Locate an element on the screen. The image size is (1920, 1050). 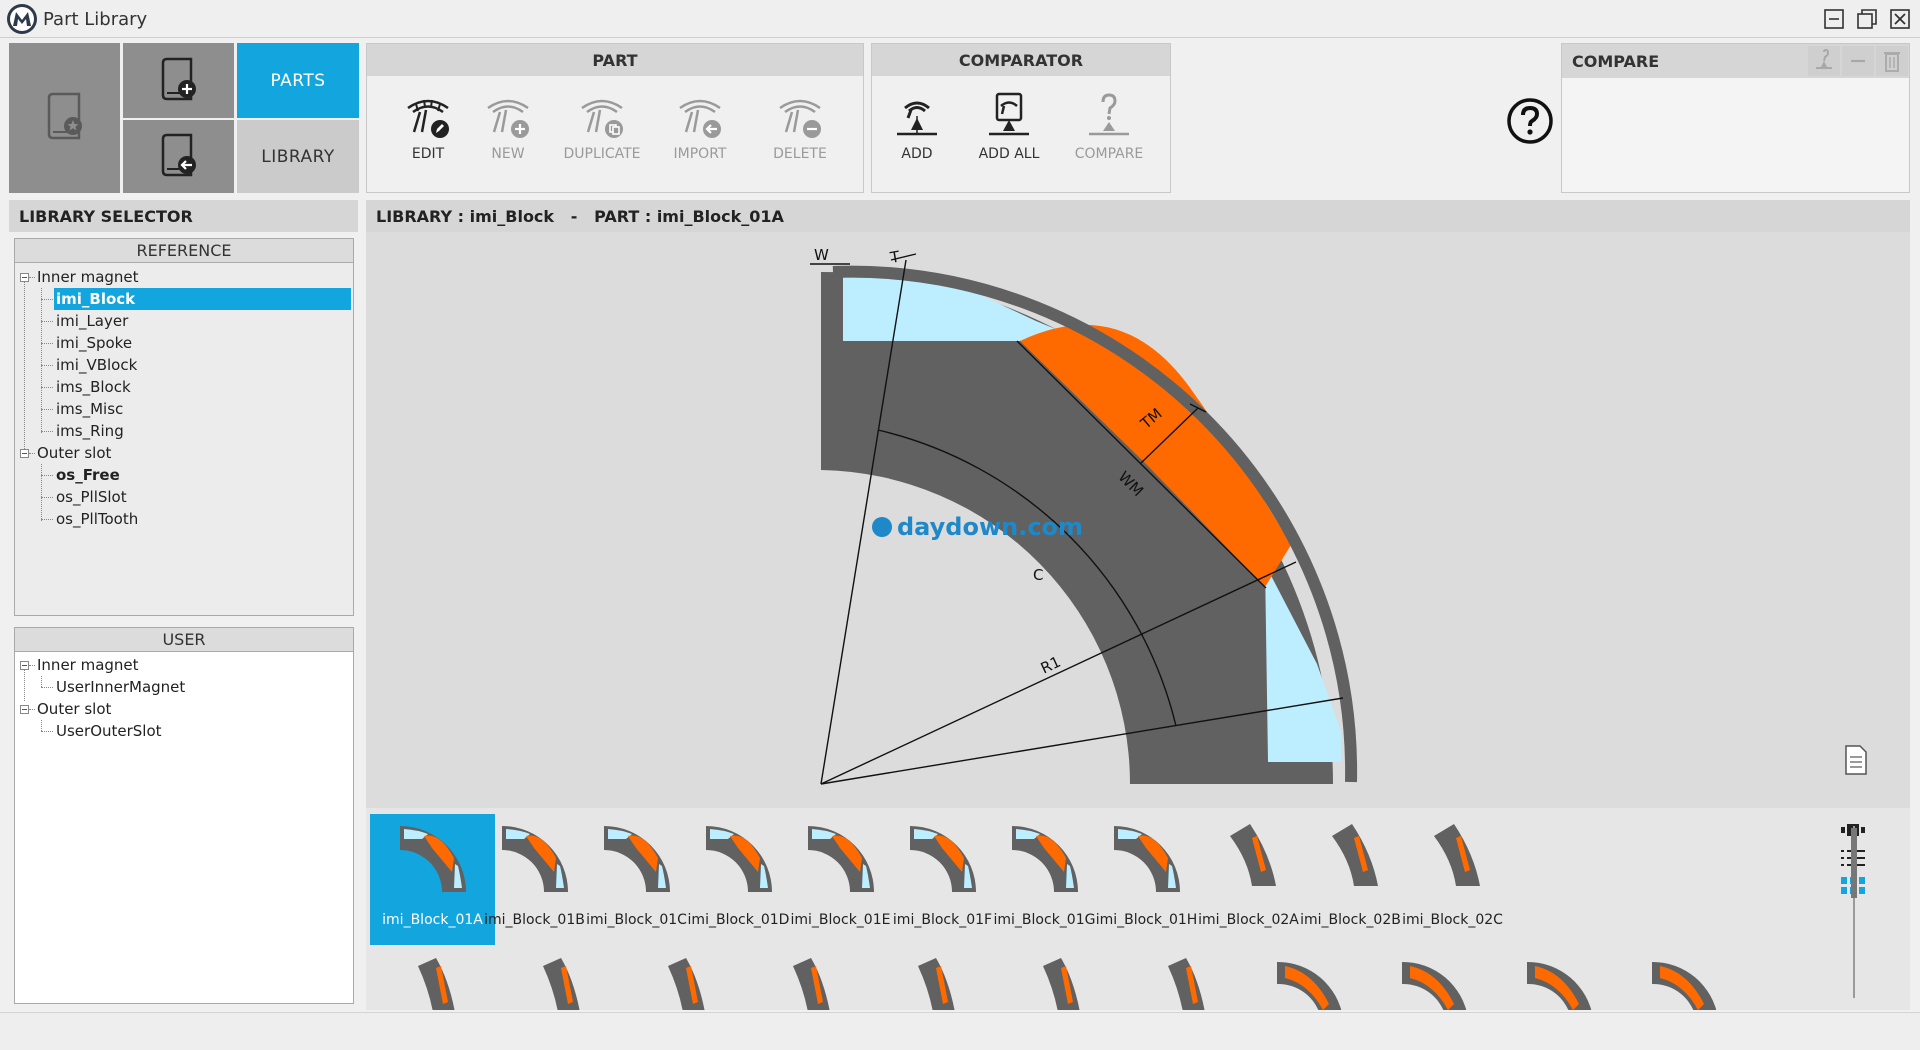
user-item-inner-magnet: UserInnerMagnet is located at coordinates (120, 687).